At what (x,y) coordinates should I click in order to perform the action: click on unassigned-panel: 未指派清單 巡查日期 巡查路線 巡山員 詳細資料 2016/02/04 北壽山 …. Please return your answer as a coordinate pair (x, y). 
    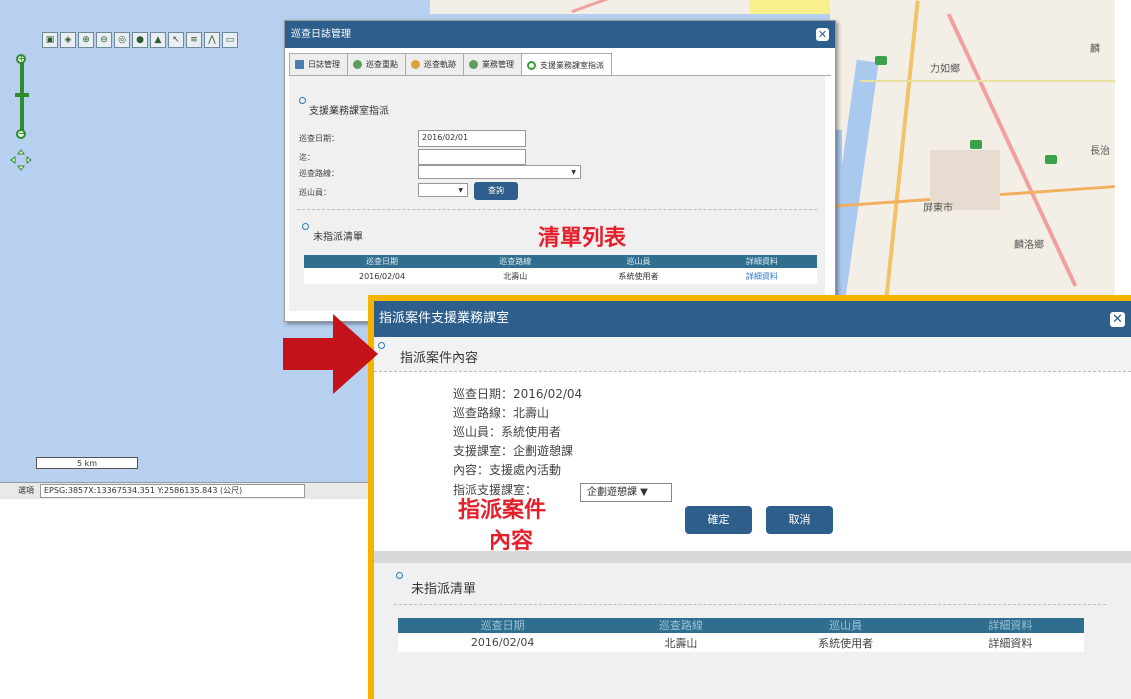
    Looking at the image, I should click on (752, 625).